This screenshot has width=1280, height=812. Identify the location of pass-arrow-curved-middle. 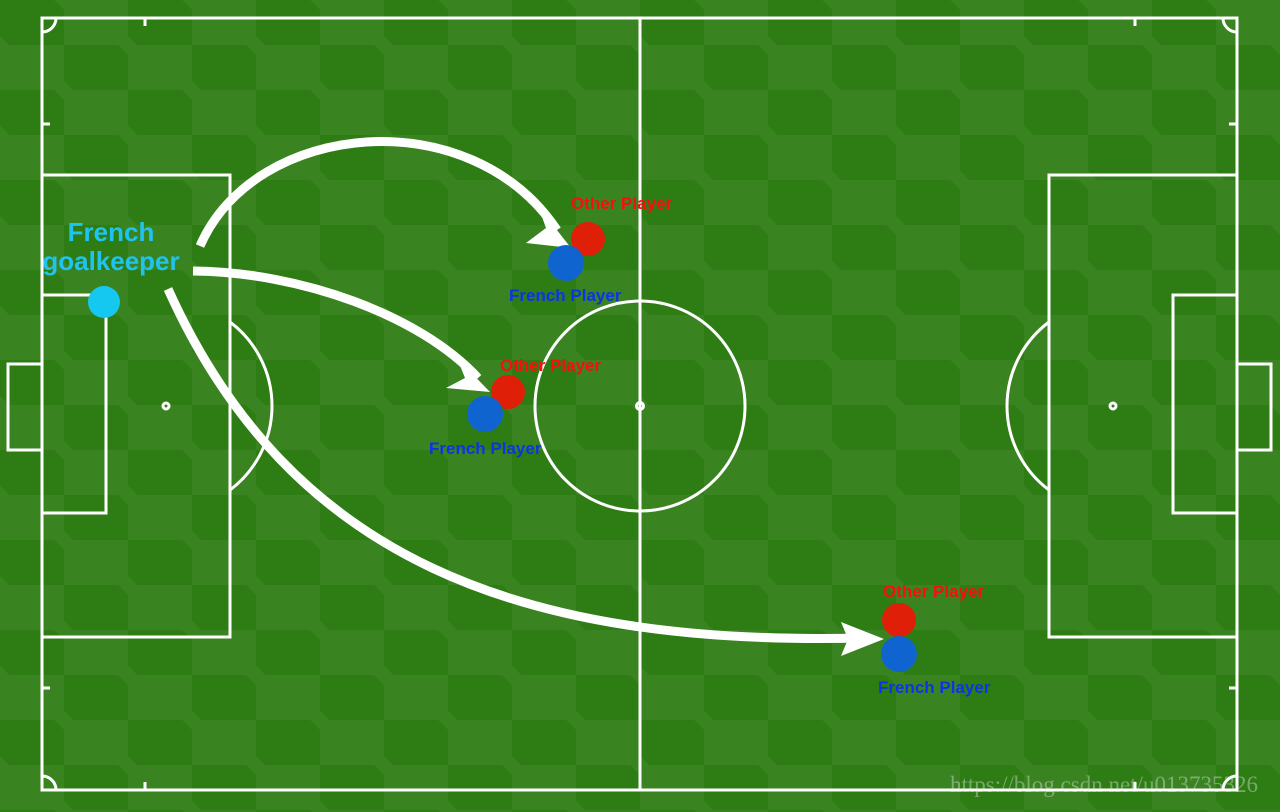
(337, 324).